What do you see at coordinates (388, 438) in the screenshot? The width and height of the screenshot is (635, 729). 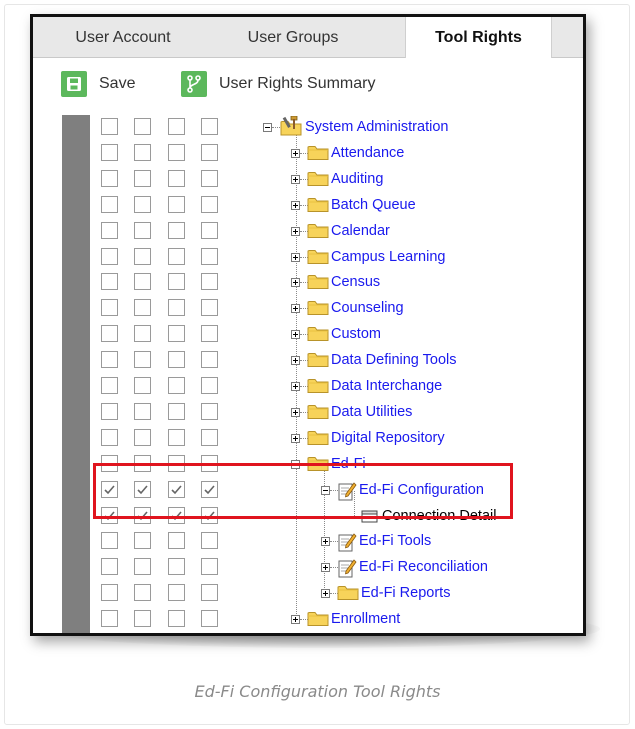 I see `tree-node-label: Digital Repository` at bounding box center [388, 438].